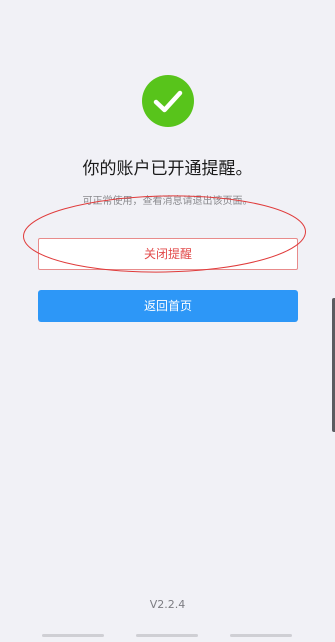 The height and width of the screenshot is (642, 335). I want to click on system-nav-bar, so click(167, 636).